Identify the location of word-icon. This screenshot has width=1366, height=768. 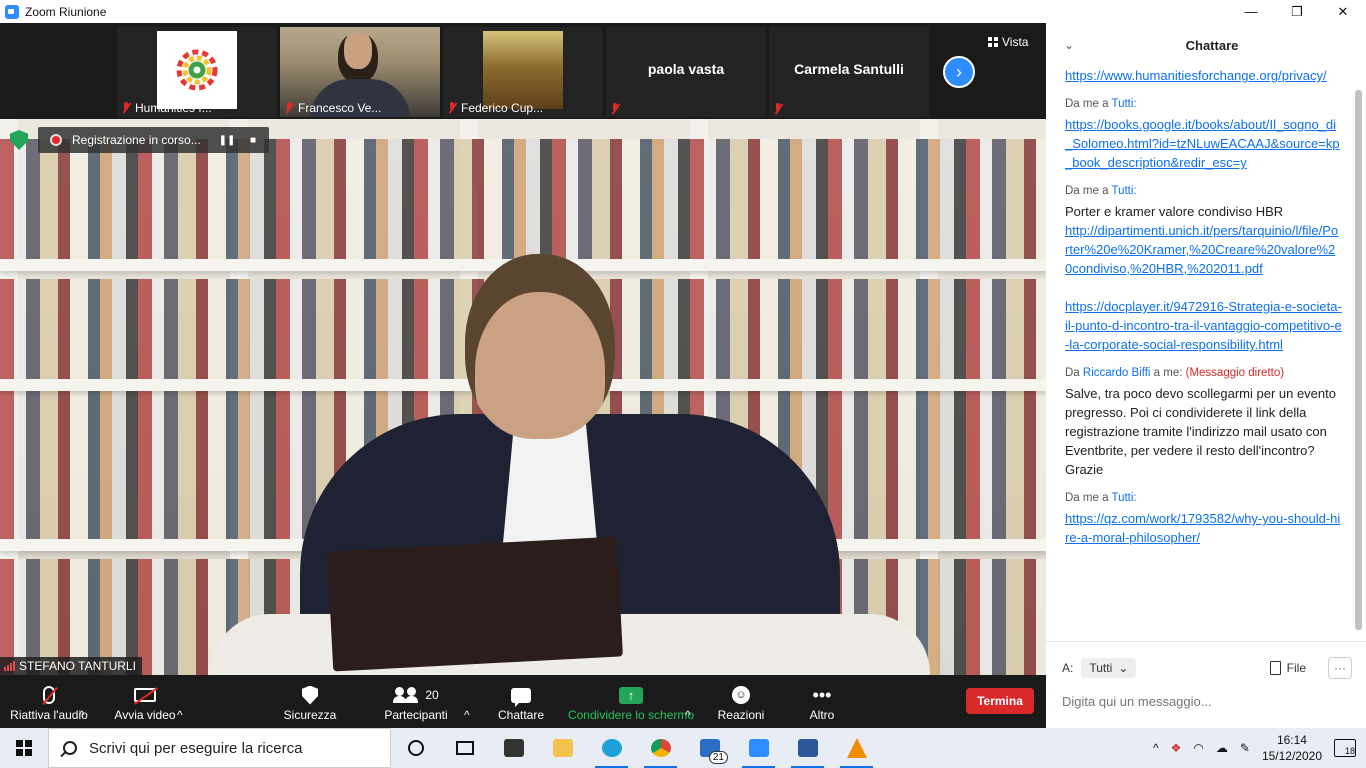
(807, 748).